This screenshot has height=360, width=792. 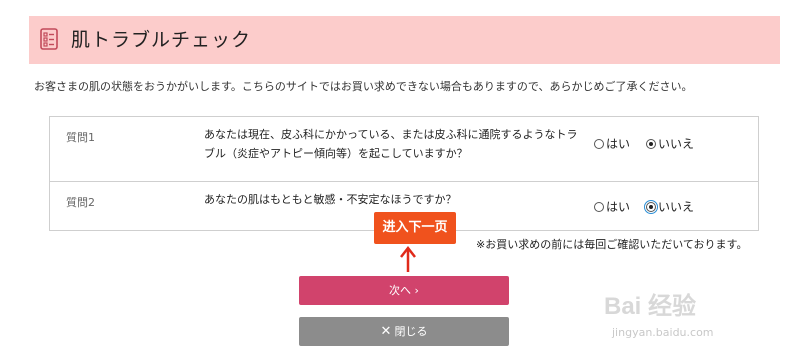 What do you see at coordinates (386, 331) in the screenshot?
I see `close-icon: ✕` at bounding box center [386, 331].